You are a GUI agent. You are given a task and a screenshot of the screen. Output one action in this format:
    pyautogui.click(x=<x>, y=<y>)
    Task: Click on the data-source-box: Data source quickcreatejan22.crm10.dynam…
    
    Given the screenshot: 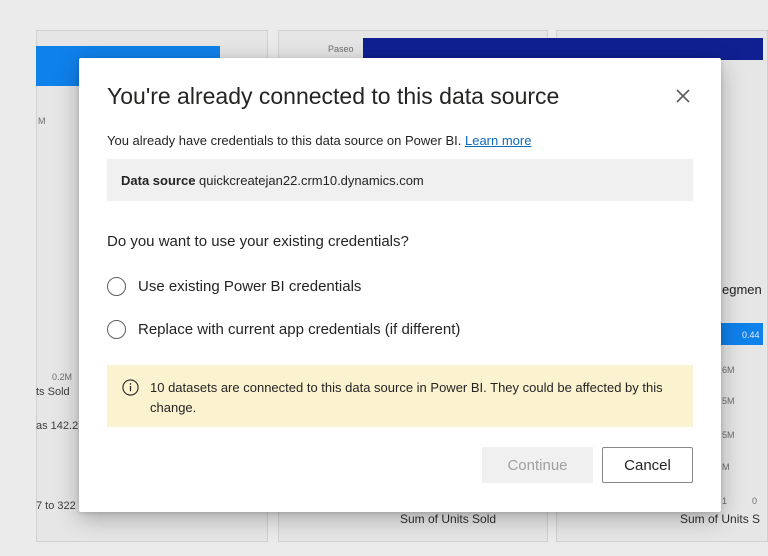 What is the action you would take?
    pyautogui.click(x=400, y=180)
    